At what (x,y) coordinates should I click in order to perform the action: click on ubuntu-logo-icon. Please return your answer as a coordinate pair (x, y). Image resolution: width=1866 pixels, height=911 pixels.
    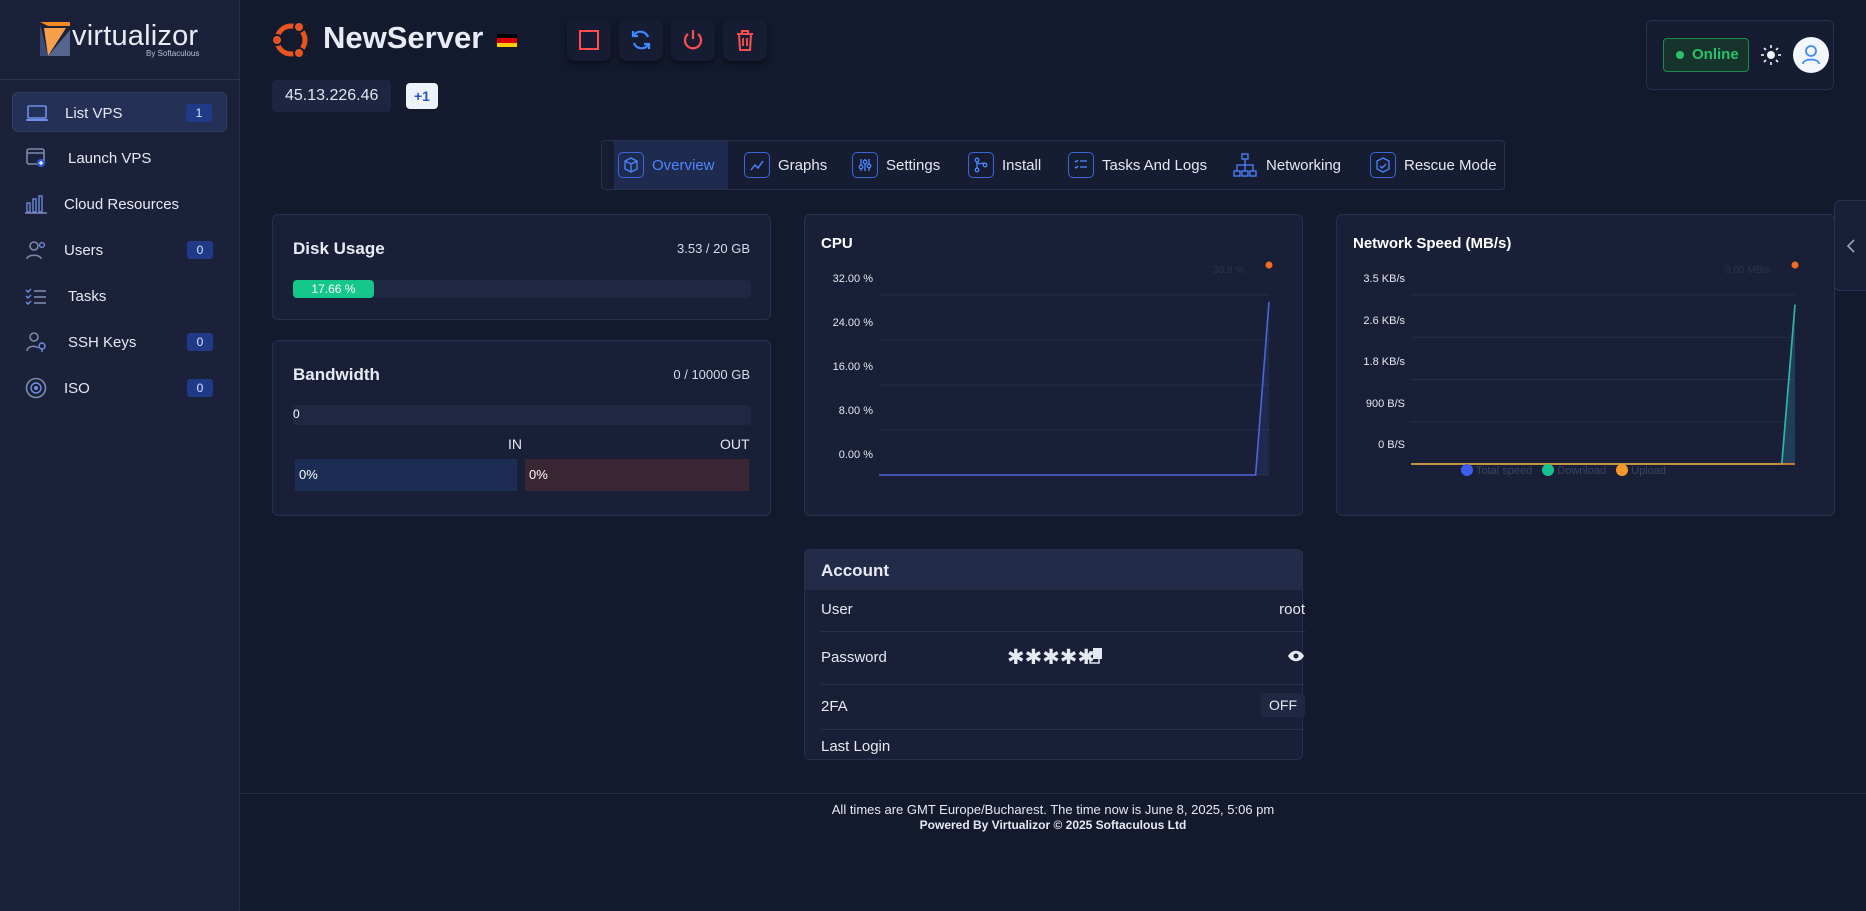
    Looking at the image, I should click on (289, 40).